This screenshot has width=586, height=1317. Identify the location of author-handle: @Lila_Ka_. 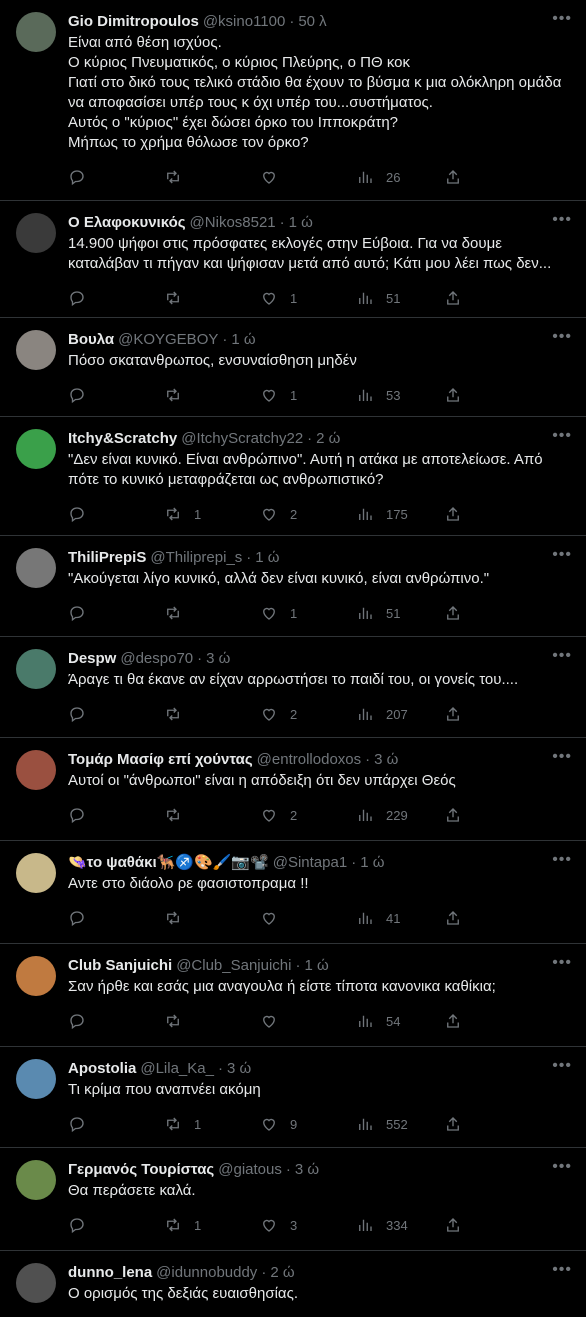
(177, 1069).